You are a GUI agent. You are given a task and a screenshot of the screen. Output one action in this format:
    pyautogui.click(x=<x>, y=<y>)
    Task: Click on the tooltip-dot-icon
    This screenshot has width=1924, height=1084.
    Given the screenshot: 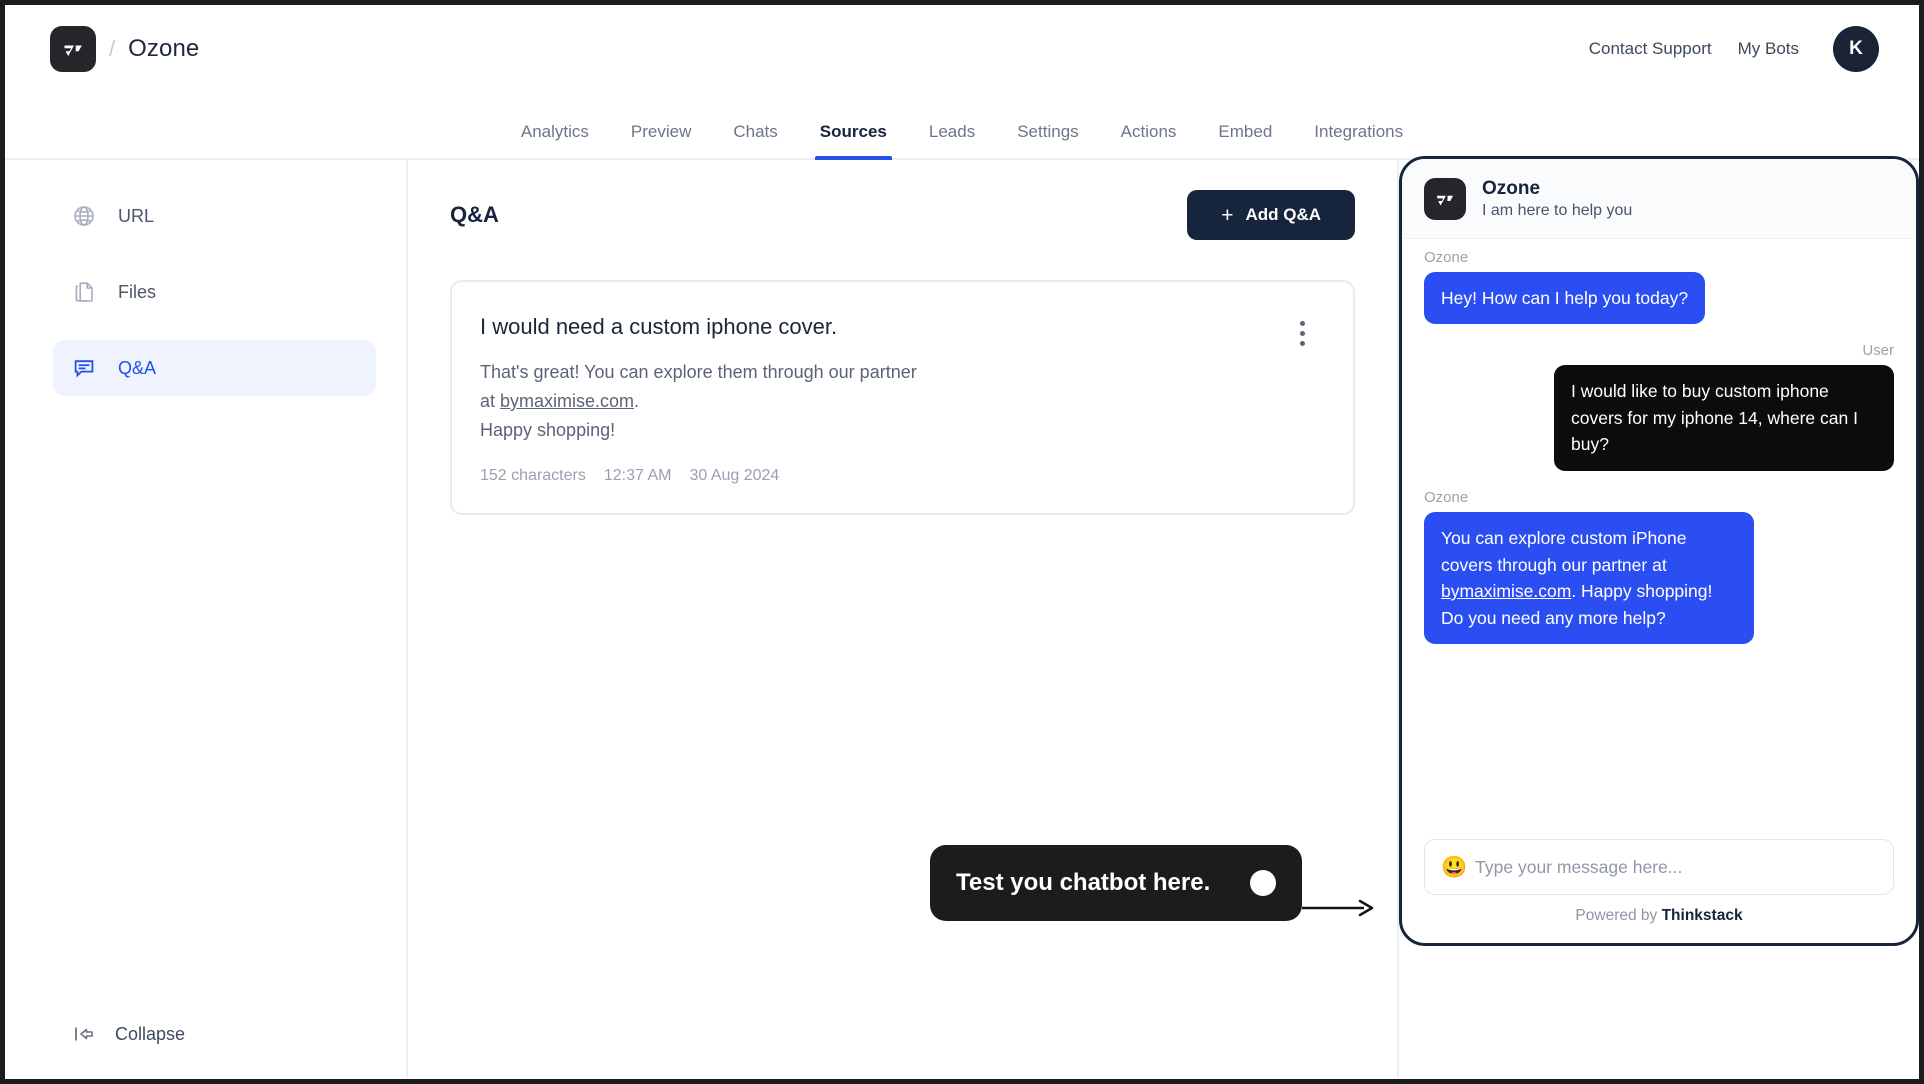 What is the action you would take?
    pyautogui.click(x=1263, y=883)
    